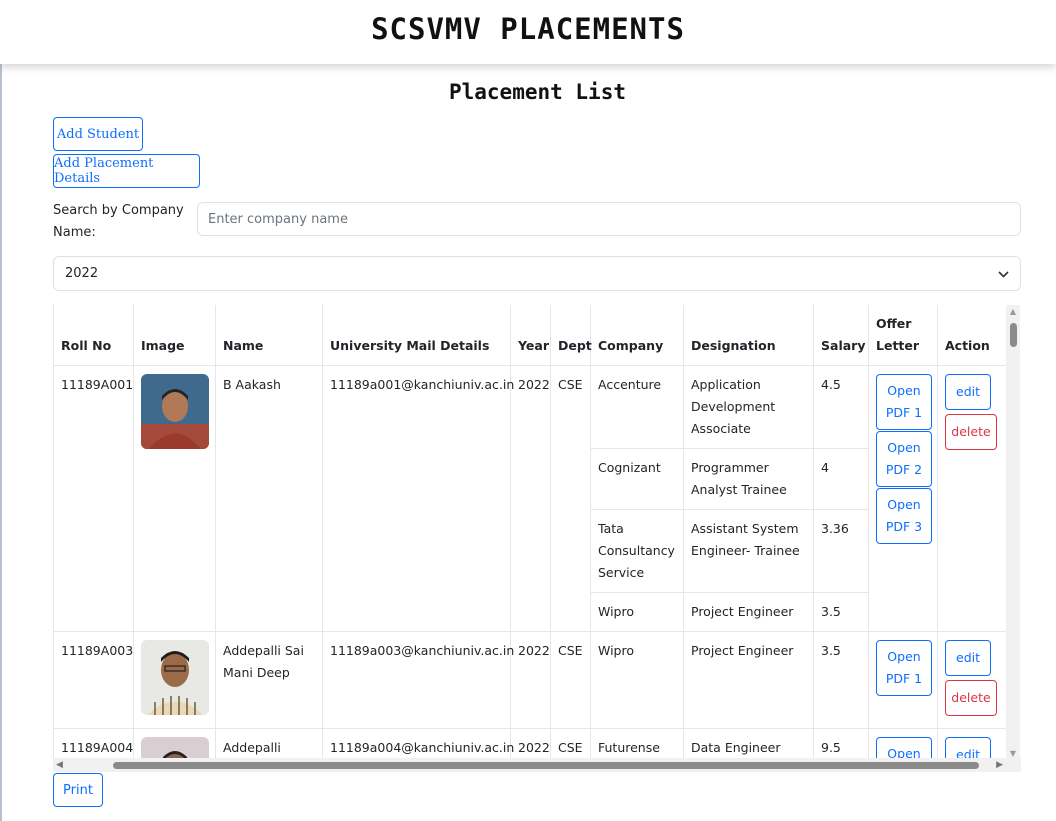 The image size is (1056, 821). What do you see at coordinates (748, 479) in the screenshot?
I see `designation-cell: Programmer Analyst Trainee` at bounding box center [748, 479].